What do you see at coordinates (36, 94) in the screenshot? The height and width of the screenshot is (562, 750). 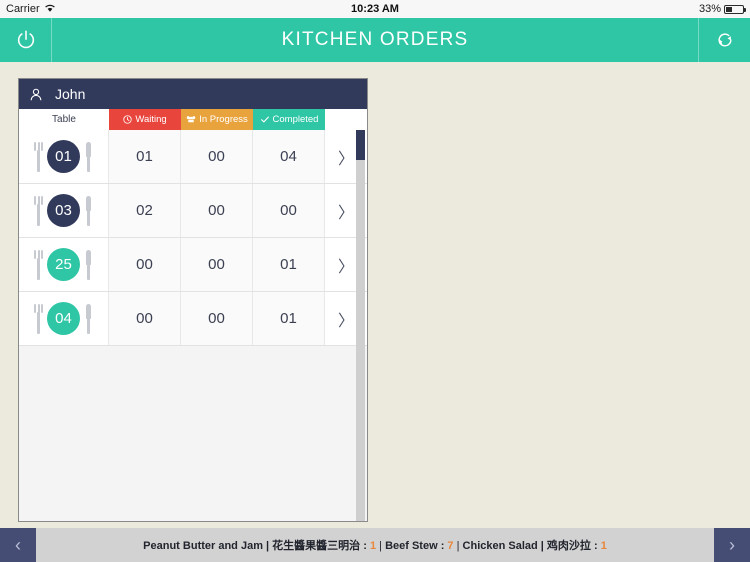 I see `user-icon` at bounding box center [36, 94].